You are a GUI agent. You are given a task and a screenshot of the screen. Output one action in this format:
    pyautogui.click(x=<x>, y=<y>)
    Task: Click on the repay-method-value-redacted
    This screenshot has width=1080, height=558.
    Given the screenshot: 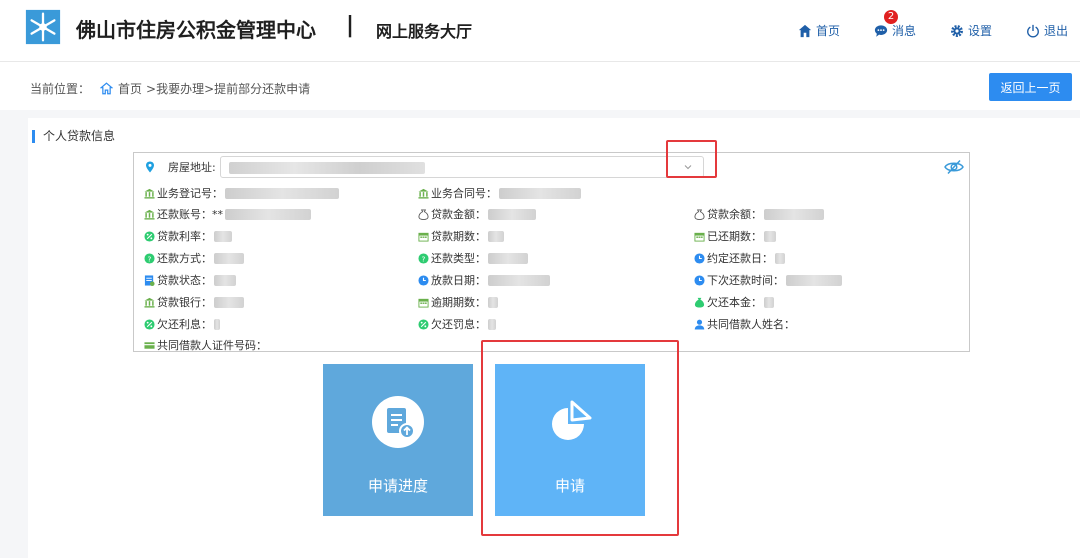 What is the action you would take?
    pyautogui.click(x=229, y=258)
    